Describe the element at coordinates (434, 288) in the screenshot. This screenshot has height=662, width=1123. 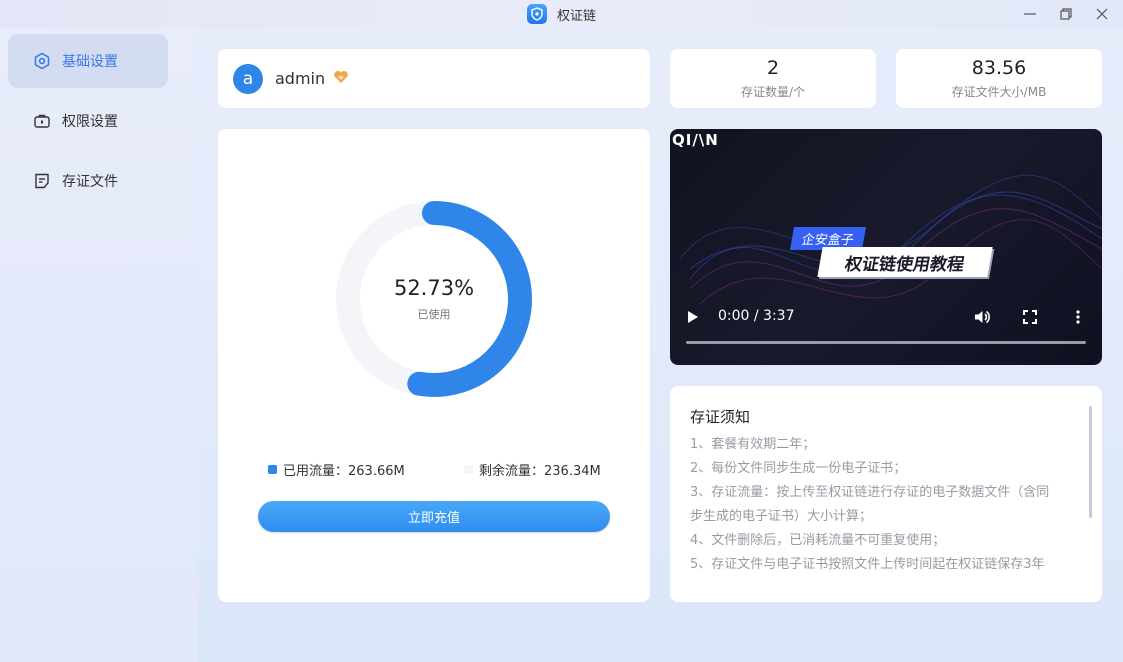
I see `usage-percent: 52.73%` at that location.